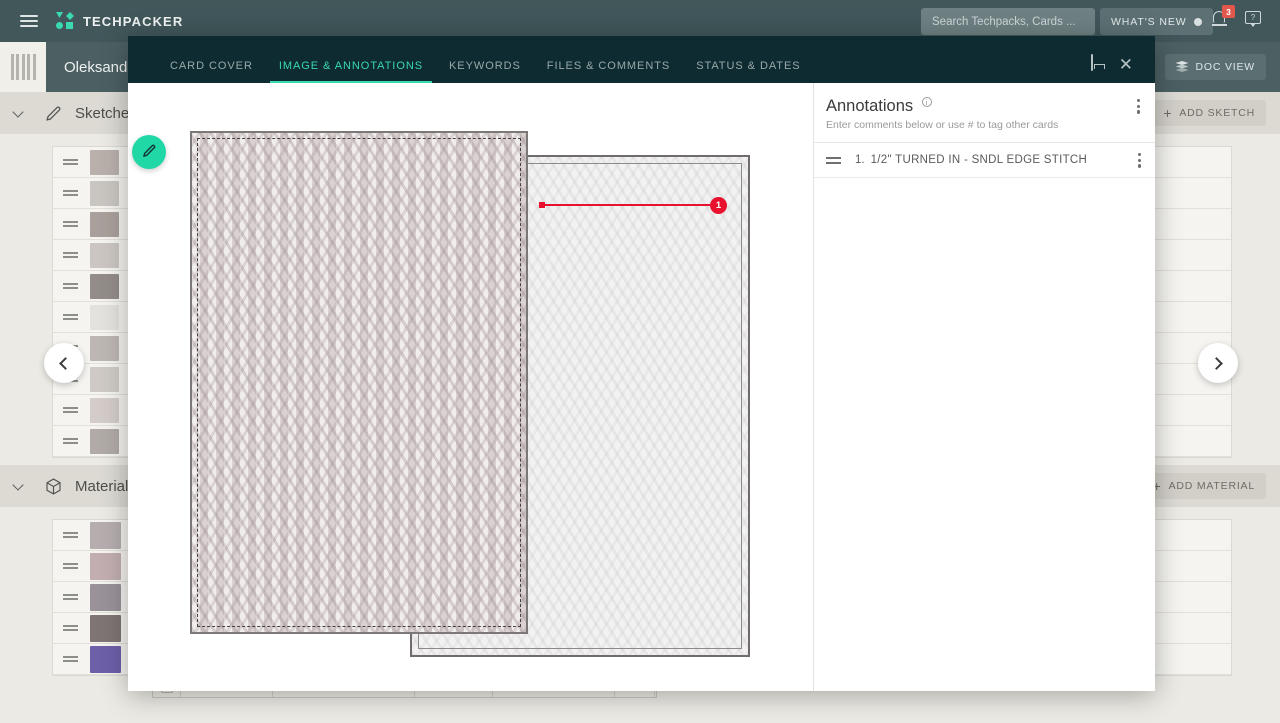  I want to click on thumbnail-sketch-icon, so click(23, 67).